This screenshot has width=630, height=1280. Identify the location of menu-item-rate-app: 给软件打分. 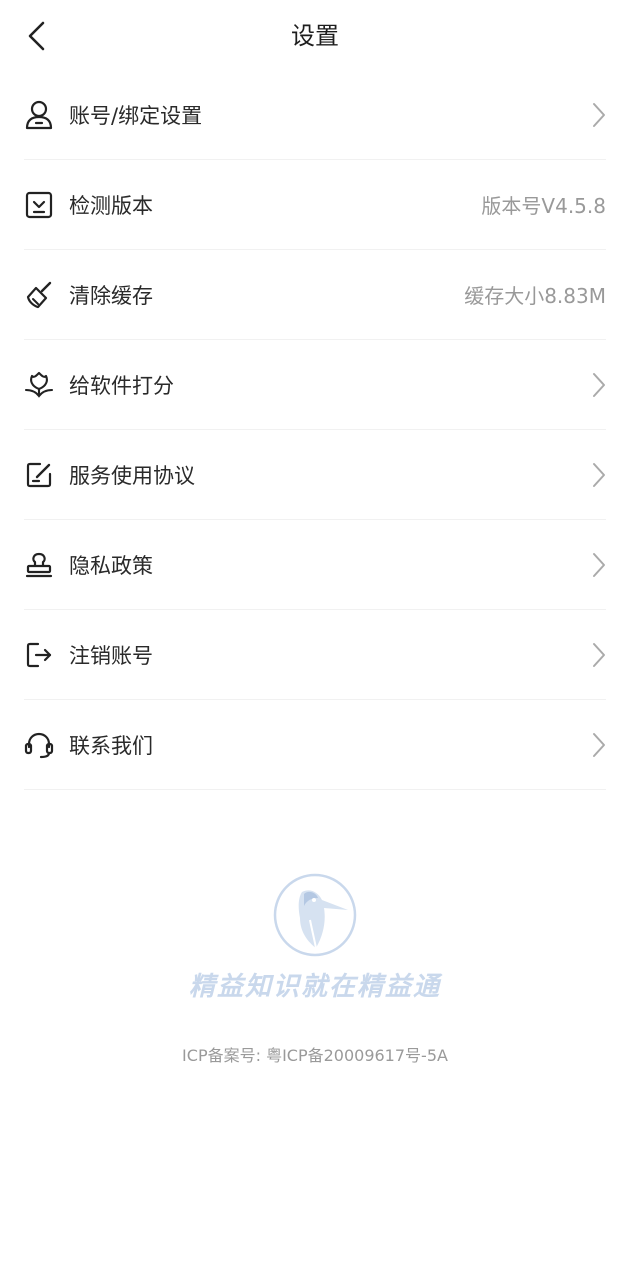
(315, 385).